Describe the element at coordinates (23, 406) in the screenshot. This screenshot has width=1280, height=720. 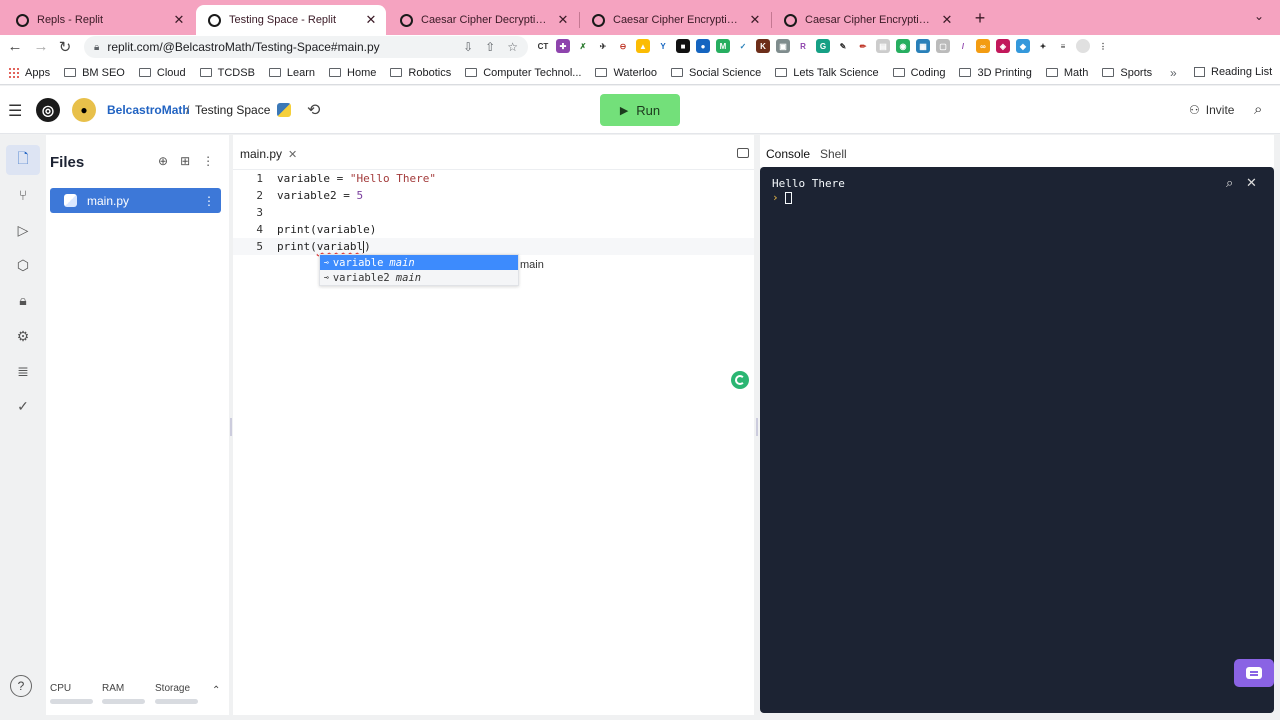
I see `checkmark-icon: ✓` at that location.